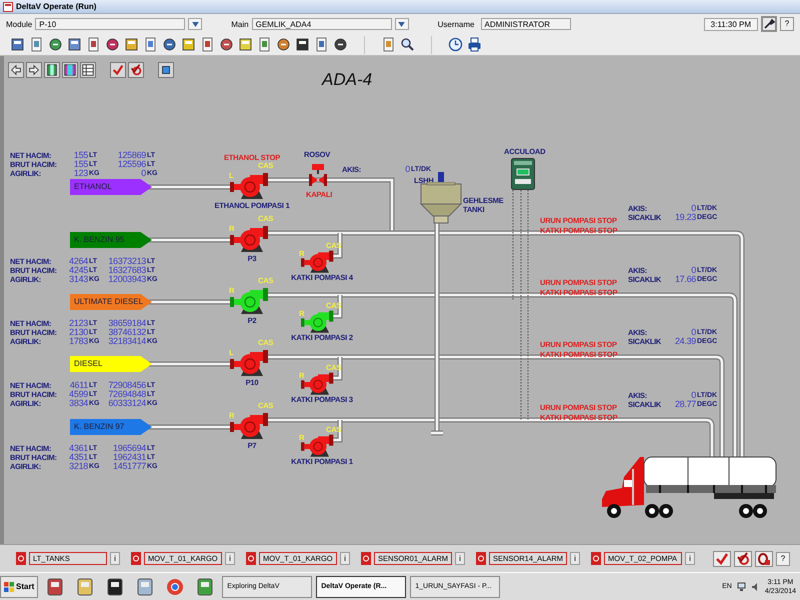  Describe the element at coordinates (441, 203) in the screenshot. I see `expansion-tank-icon` at that location.